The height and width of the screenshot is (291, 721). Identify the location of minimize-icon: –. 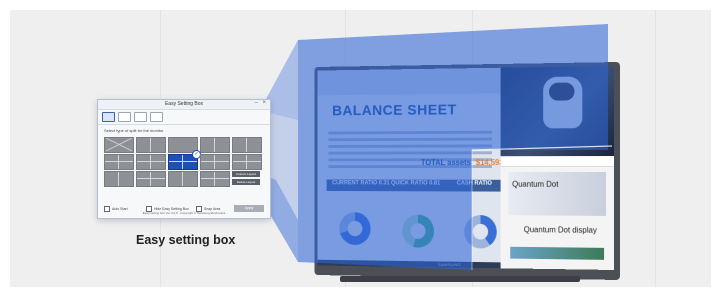
(256, 103).